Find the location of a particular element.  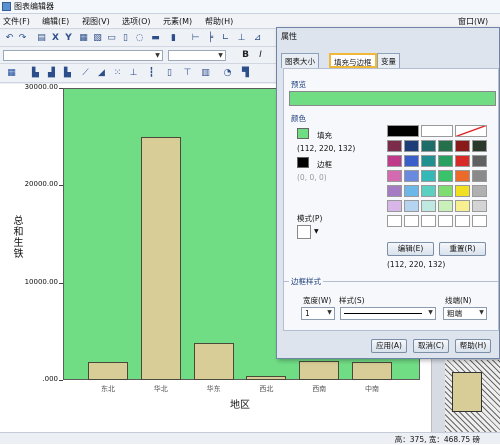

bar-chart-icon: ▮ is located at coordinates (173, 38).